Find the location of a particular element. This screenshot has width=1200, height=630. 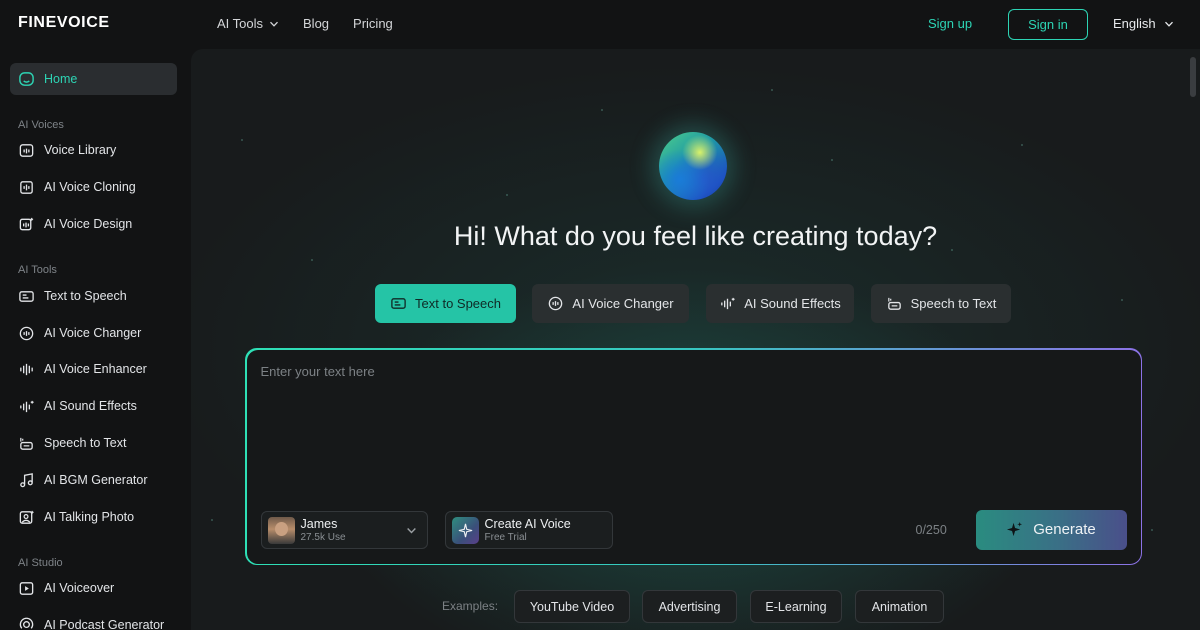

tab-ai-sound-effects: AI Sound Effects is located at coordinates (780, 303).